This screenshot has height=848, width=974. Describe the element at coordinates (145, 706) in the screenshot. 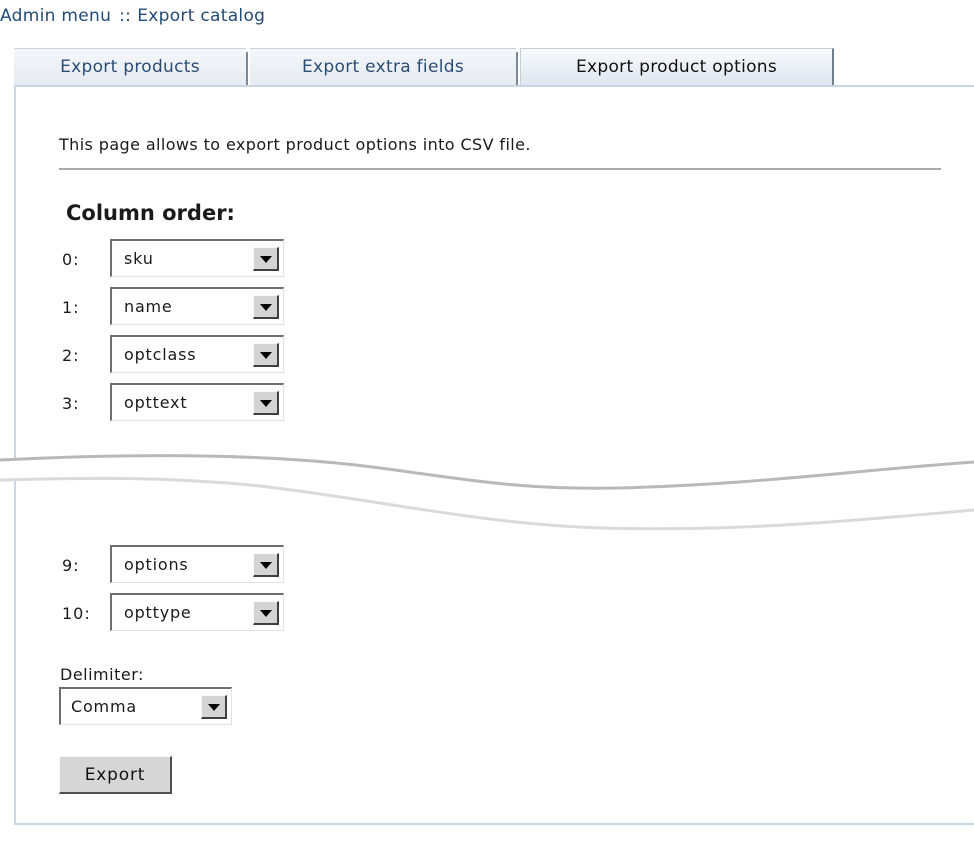

I see `delimiter-select: Comma` at that location.